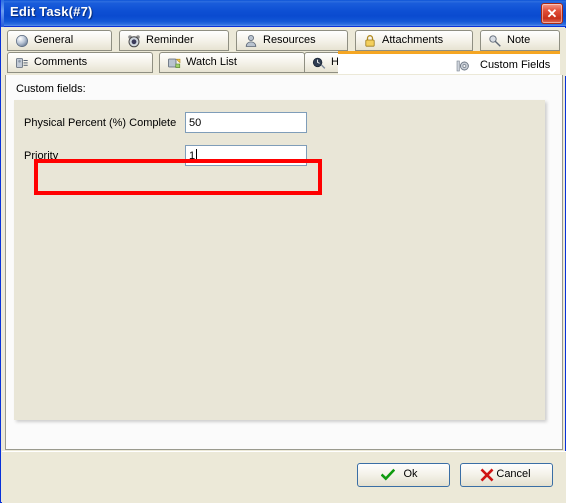 This screenshot has height=503, width=566. Describe the element at coordinates (196, 155) in the screenshot. I see `text-caret` at that location.